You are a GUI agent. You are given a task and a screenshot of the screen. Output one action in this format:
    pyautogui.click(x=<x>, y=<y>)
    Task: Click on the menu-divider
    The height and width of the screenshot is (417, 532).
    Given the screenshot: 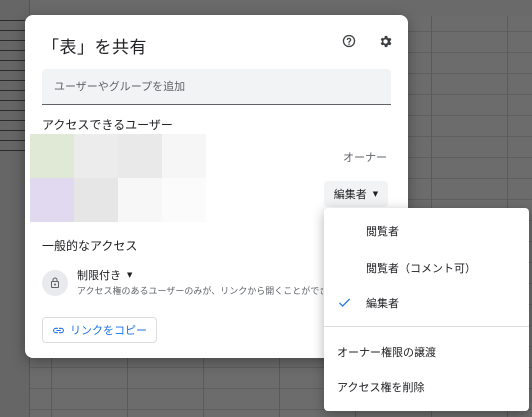 What is the action you would take?
    pyautogui.click(x=426, y=326)
    